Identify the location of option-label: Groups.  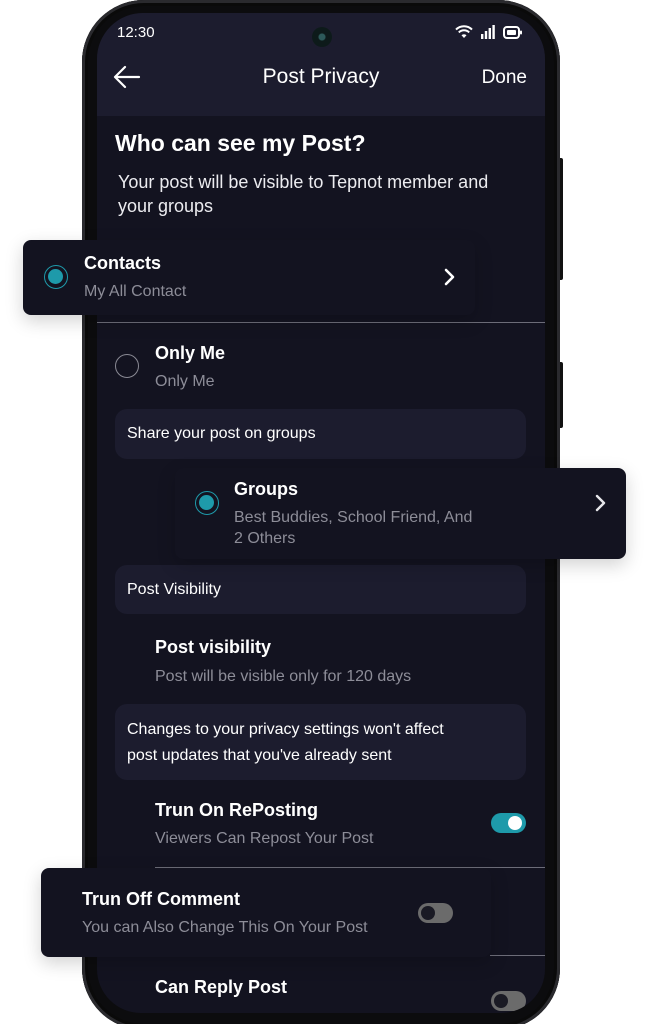
(266, 489).